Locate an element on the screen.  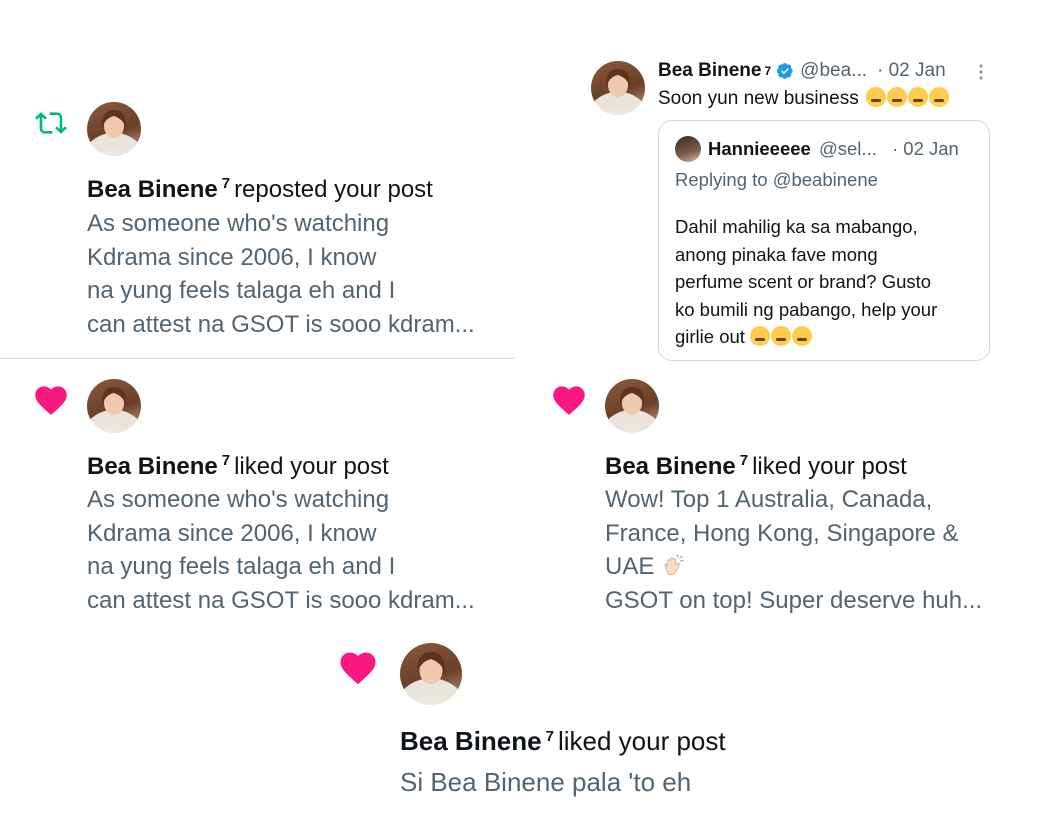
verified-badge-icon is located at coordinates (785, 71).